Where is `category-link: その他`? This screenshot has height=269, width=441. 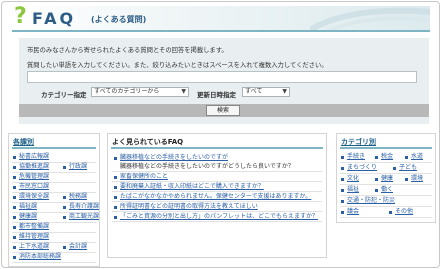 category-link: その他 is located at coordinates (404, 212).